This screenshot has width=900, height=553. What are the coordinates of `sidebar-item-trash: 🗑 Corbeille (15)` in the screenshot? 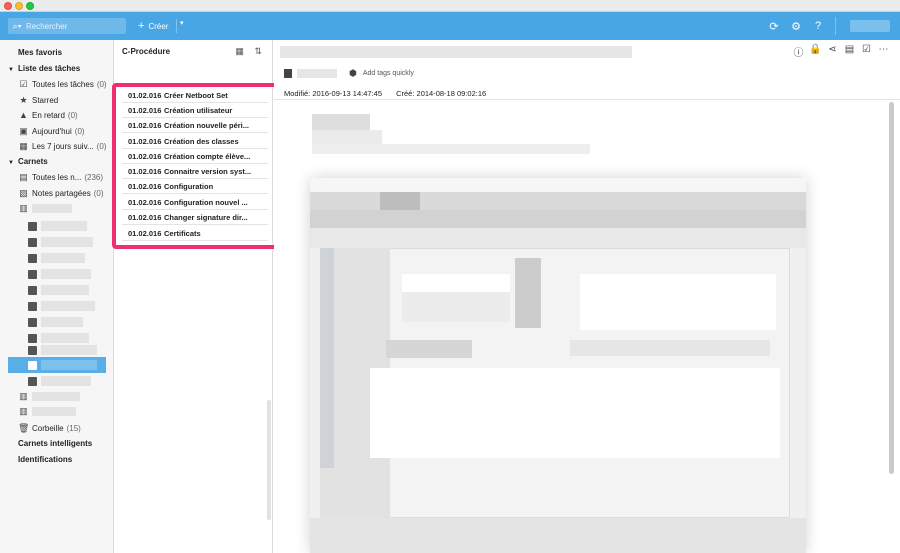 It's located at (49, 428).